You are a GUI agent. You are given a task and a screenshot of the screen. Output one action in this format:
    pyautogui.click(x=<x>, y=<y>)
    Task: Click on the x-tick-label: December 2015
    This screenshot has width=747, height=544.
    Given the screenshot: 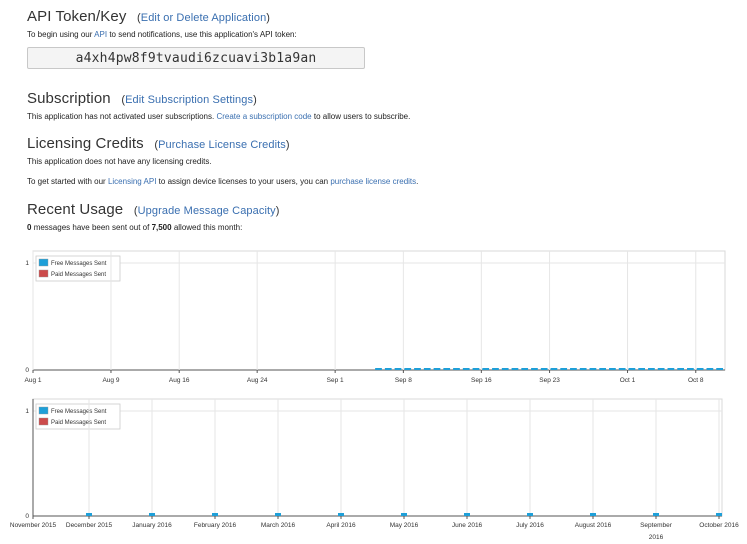 What is the action you would take?
    pyautogui.click(x=89, y=525)
    